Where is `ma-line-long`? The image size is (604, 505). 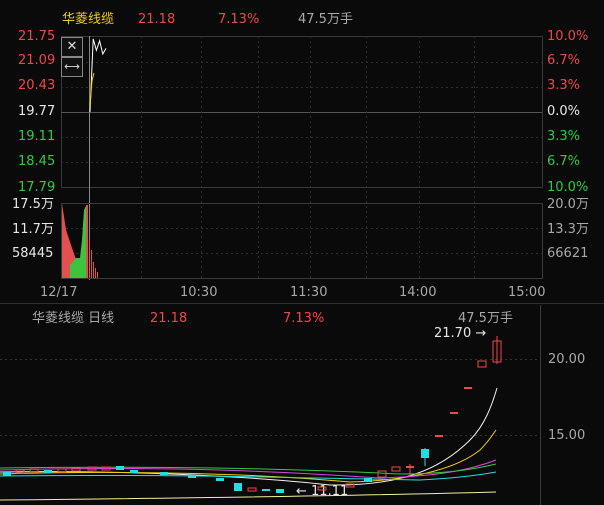
ma-line-long is located at coordinates (248, 496).